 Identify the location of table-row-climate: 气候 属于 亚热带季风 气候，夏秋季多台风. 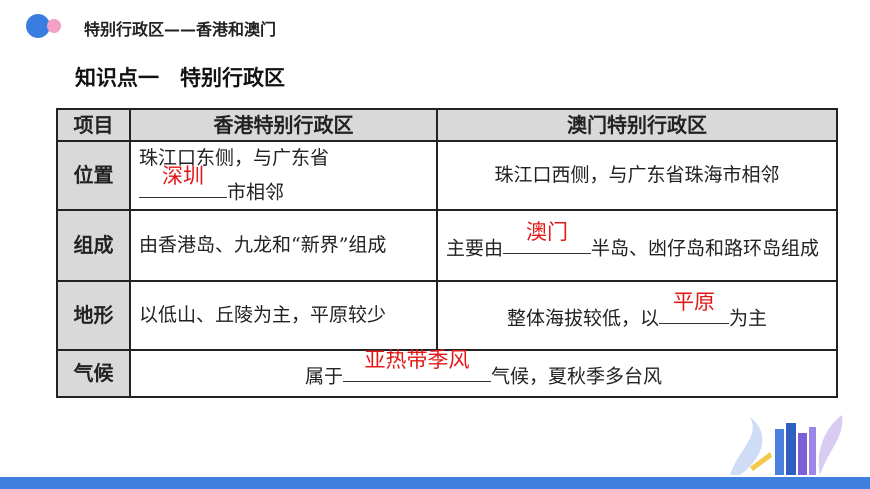
(447, 373).